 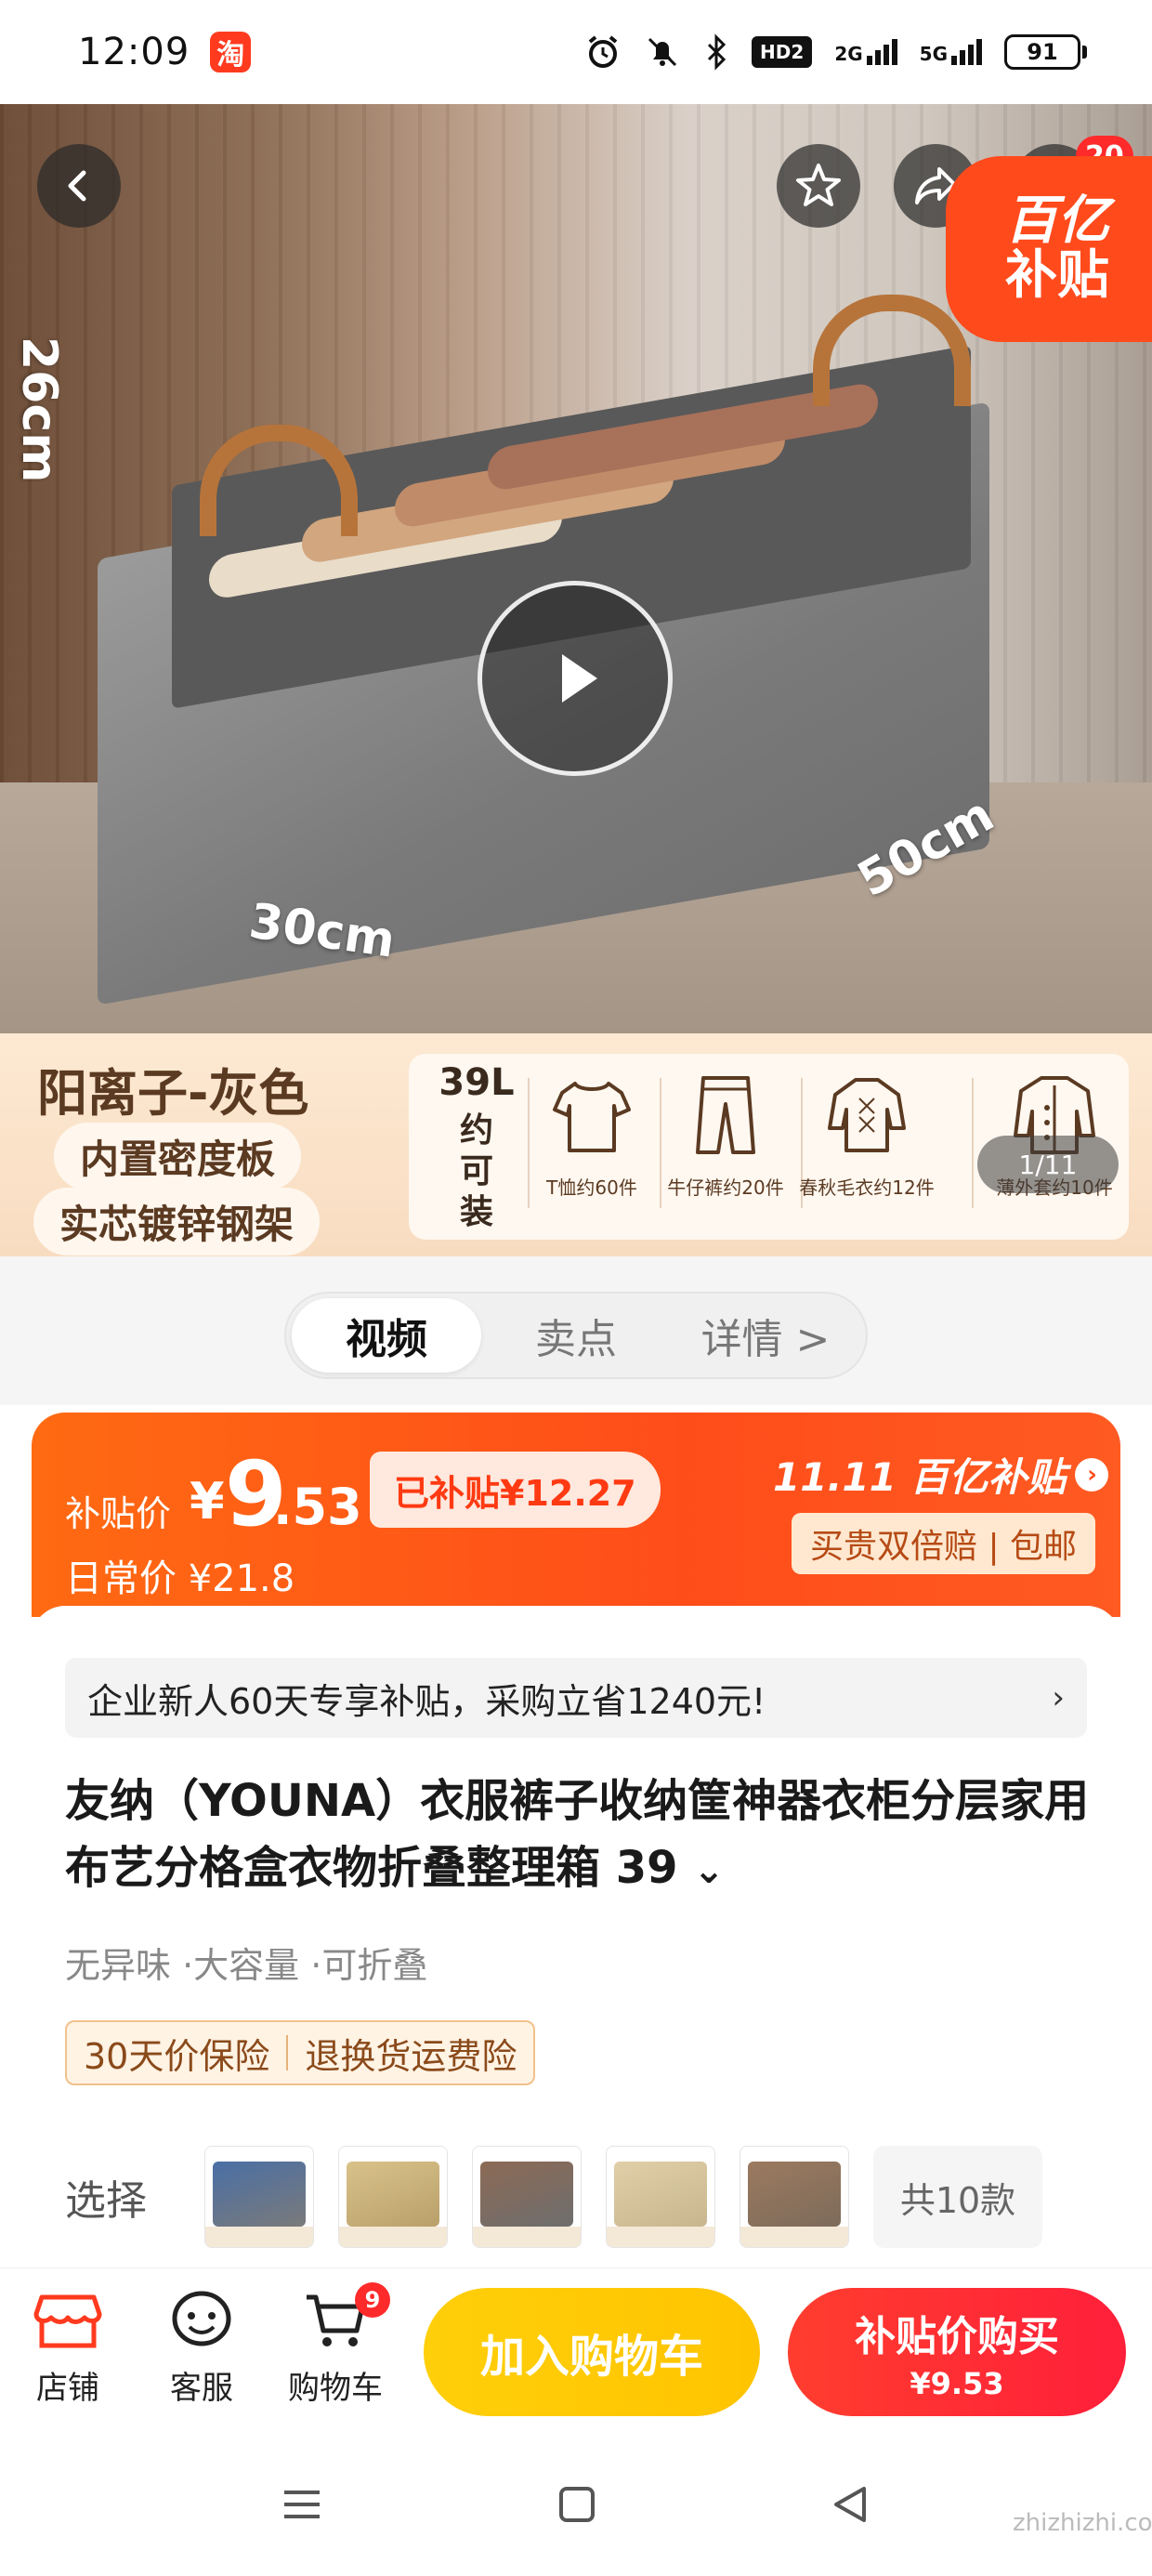 I want to click on banner-pill-2: 实芯镀锌钢架, so click(x=177, y=1221).